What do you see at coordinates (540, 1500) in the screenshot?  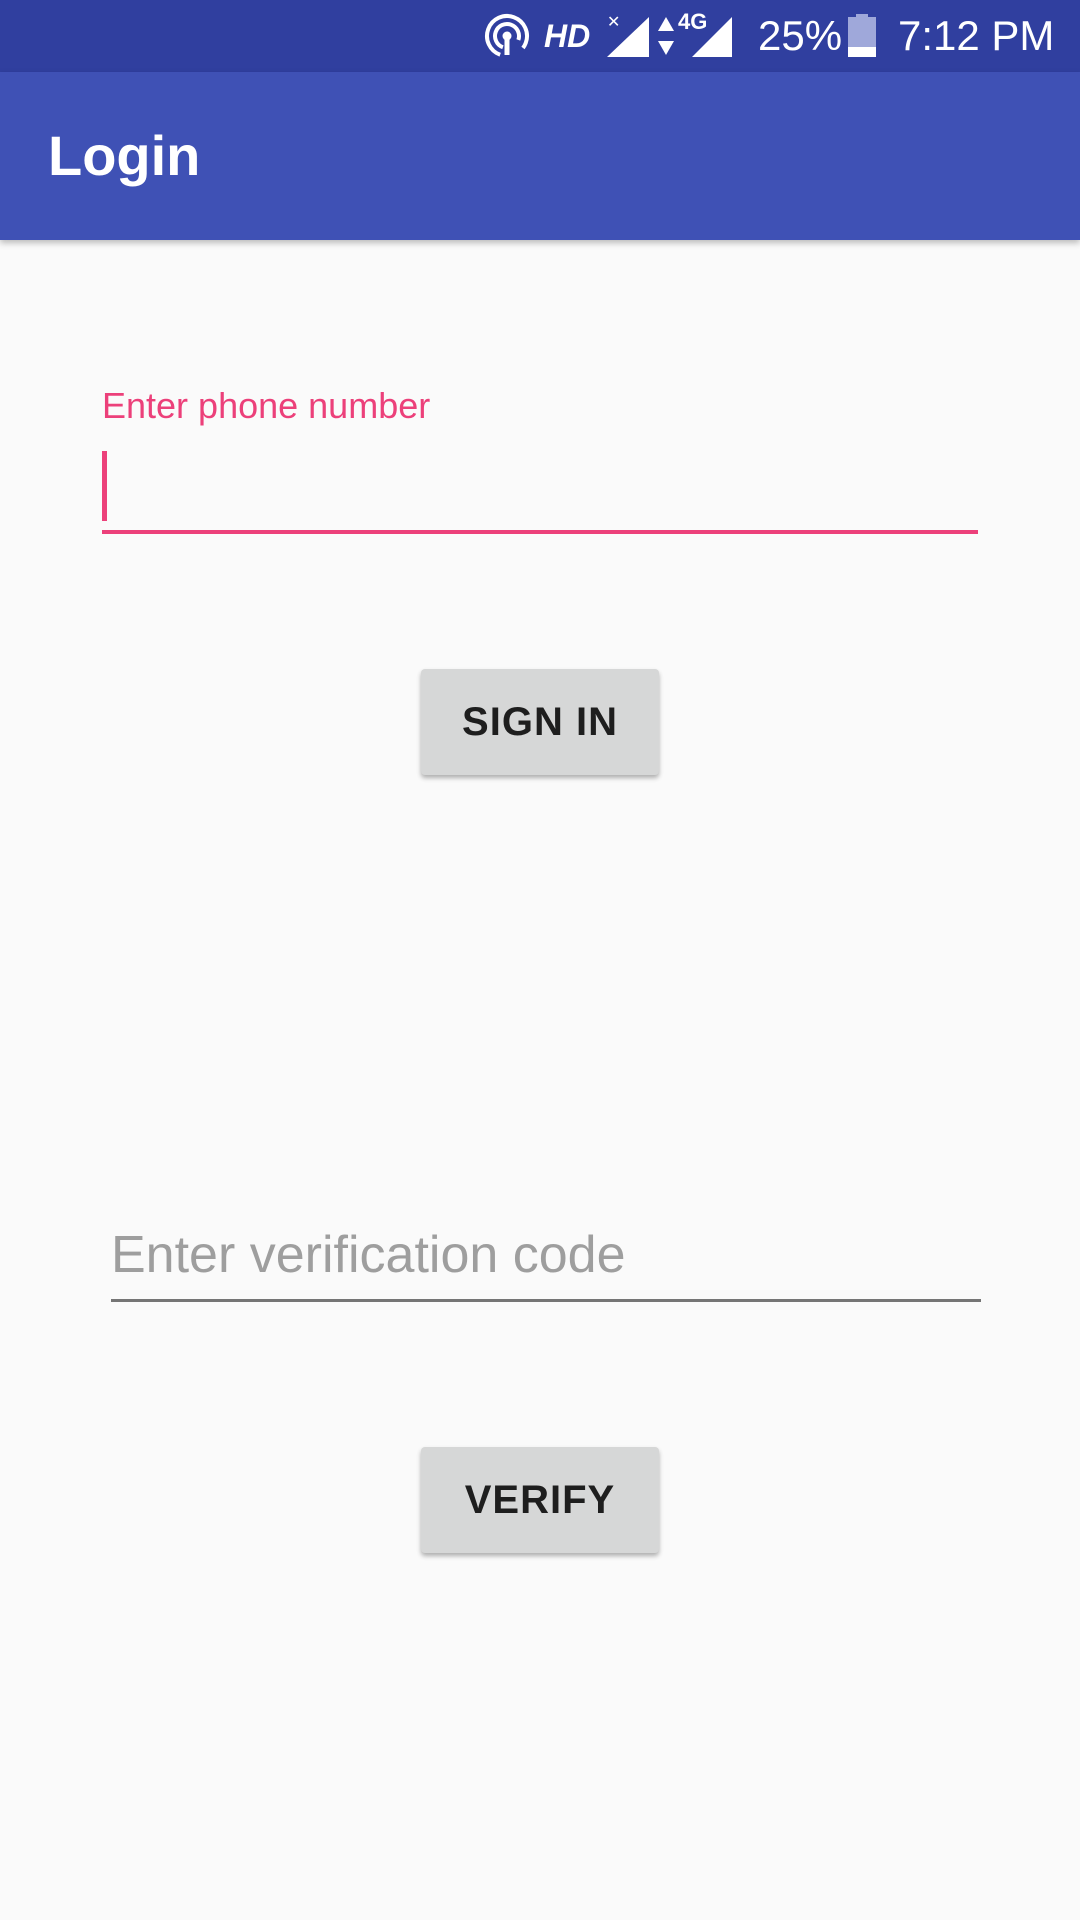 I see `verify-button: VERIFY` at bounding box center [540, 1500].